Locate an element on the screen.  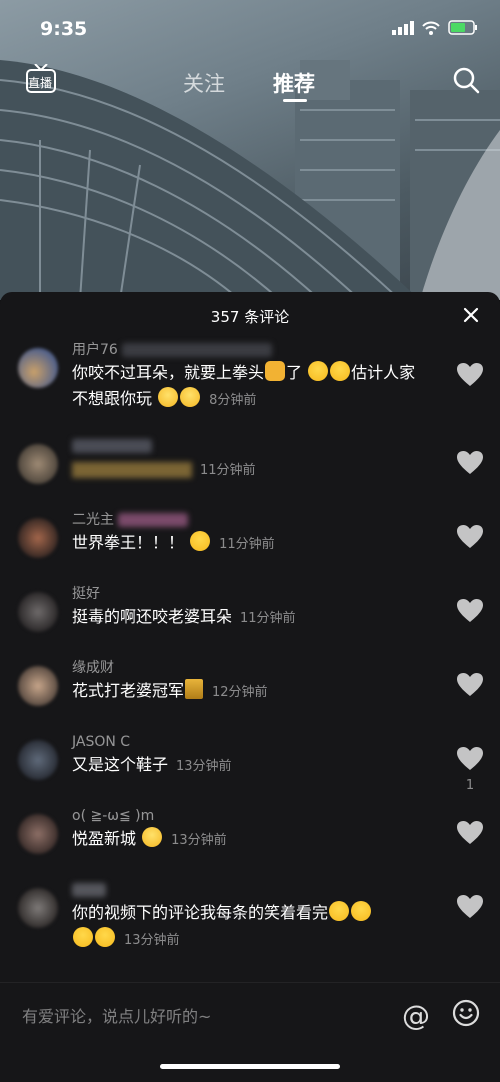
live-label: 直播 is located at coordinates (40, 82).